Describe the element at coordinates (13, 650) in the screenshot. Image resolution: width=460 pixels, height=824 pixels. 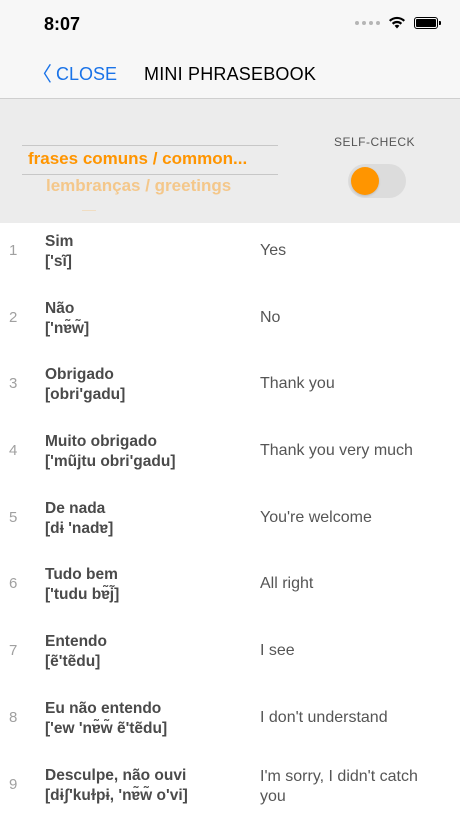
I see `phrase-number: 7` at that location.